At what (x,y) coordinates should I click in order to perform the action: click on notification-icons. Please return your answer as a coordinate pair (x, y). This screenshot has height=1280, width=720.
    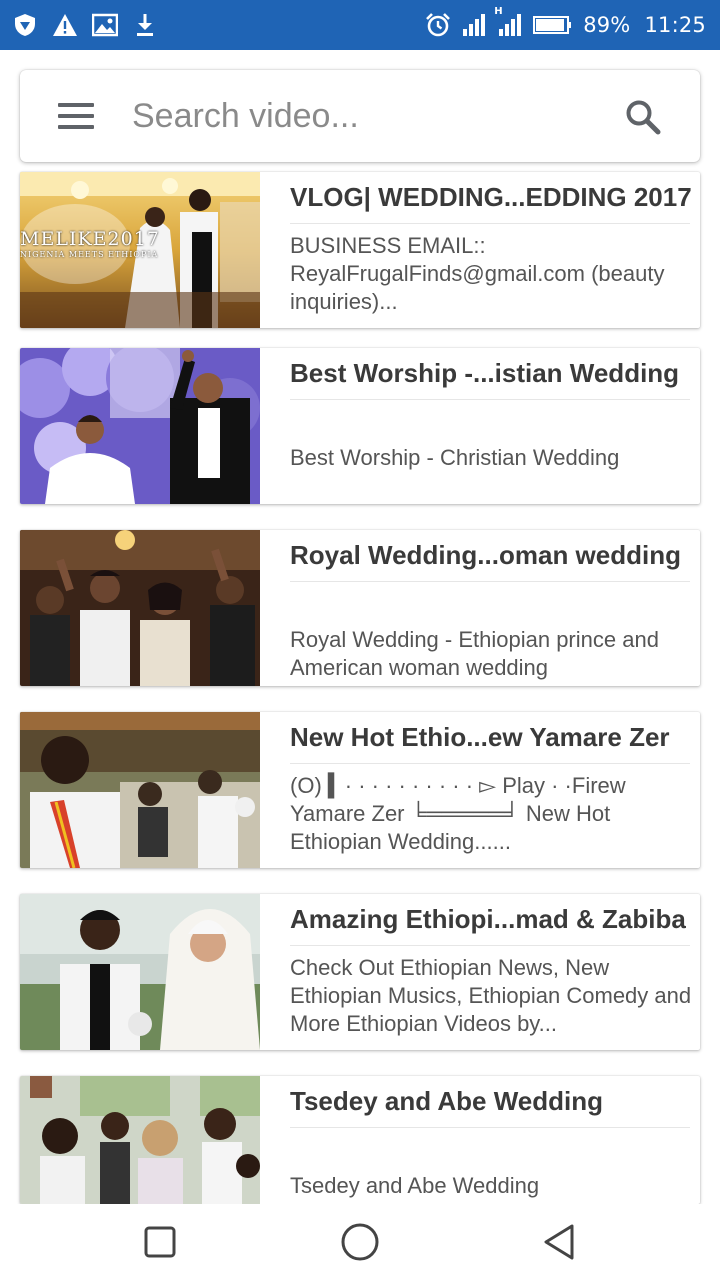
    Looking at the image, I should click on (85, 25).